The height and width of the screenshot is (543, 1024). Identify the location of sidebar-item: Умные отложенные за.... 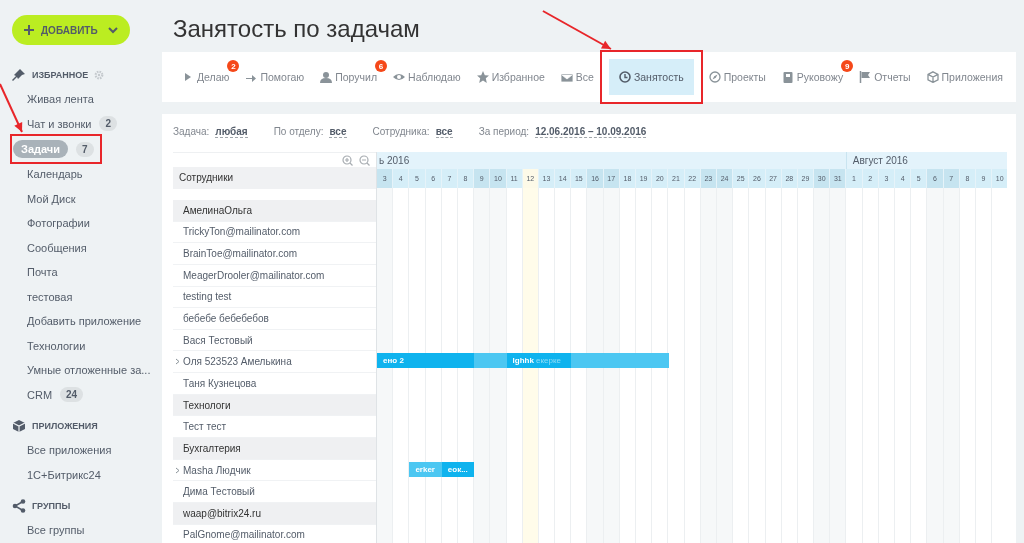
(89, 370).